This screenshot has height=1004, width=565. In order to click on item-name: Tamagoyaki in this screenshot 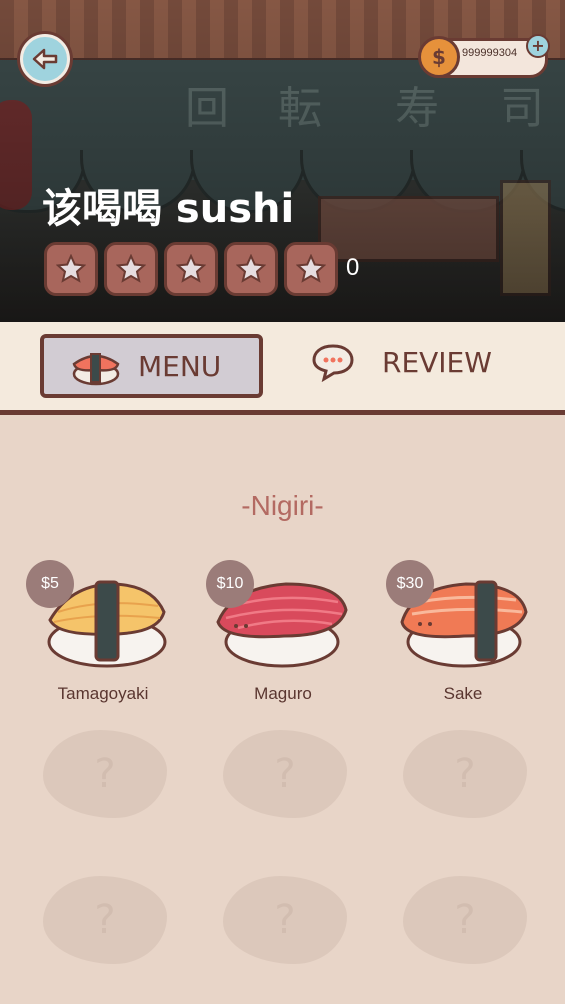, I will do `click(103, 693)`.